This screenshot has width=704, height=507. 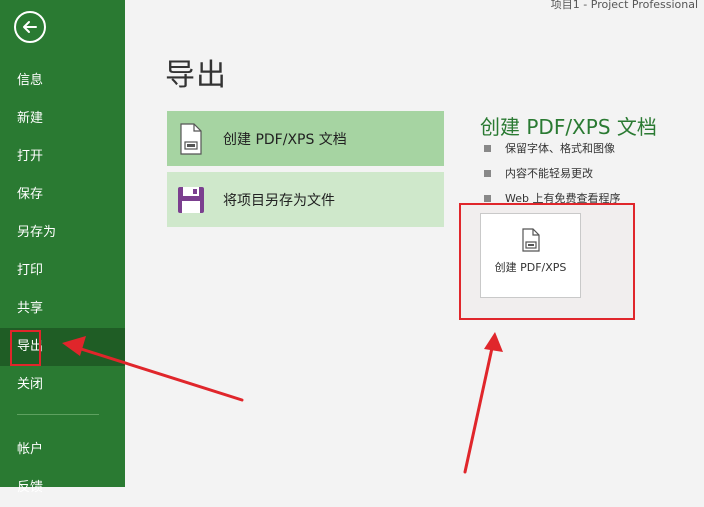 What do you see at coordinates (279, 200) in the screenshot?
I see `option-label: 将项目另存为文件` at bounding box center [279, 200].